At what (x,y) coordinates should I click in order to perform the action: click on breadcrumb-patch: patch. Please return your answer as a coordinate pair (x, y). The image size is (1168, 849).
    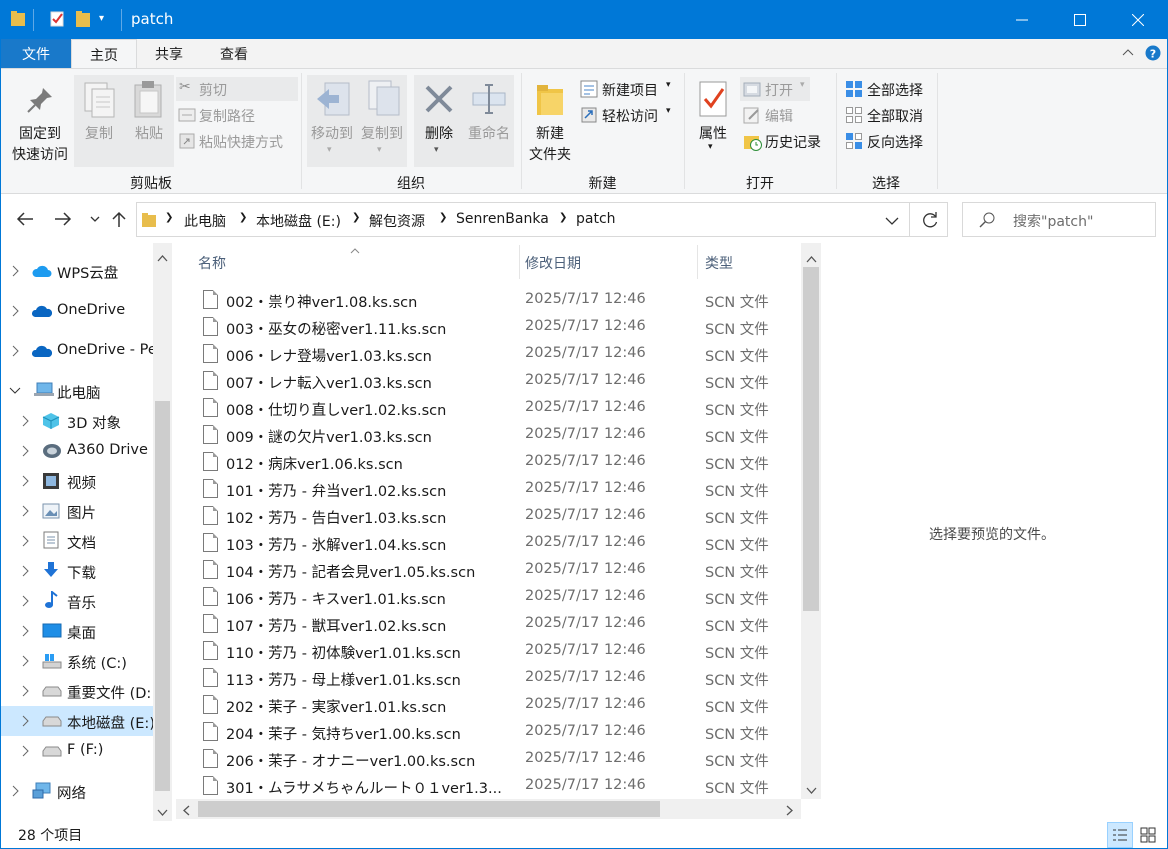
    Looking at the image, I should click on (596, 219).